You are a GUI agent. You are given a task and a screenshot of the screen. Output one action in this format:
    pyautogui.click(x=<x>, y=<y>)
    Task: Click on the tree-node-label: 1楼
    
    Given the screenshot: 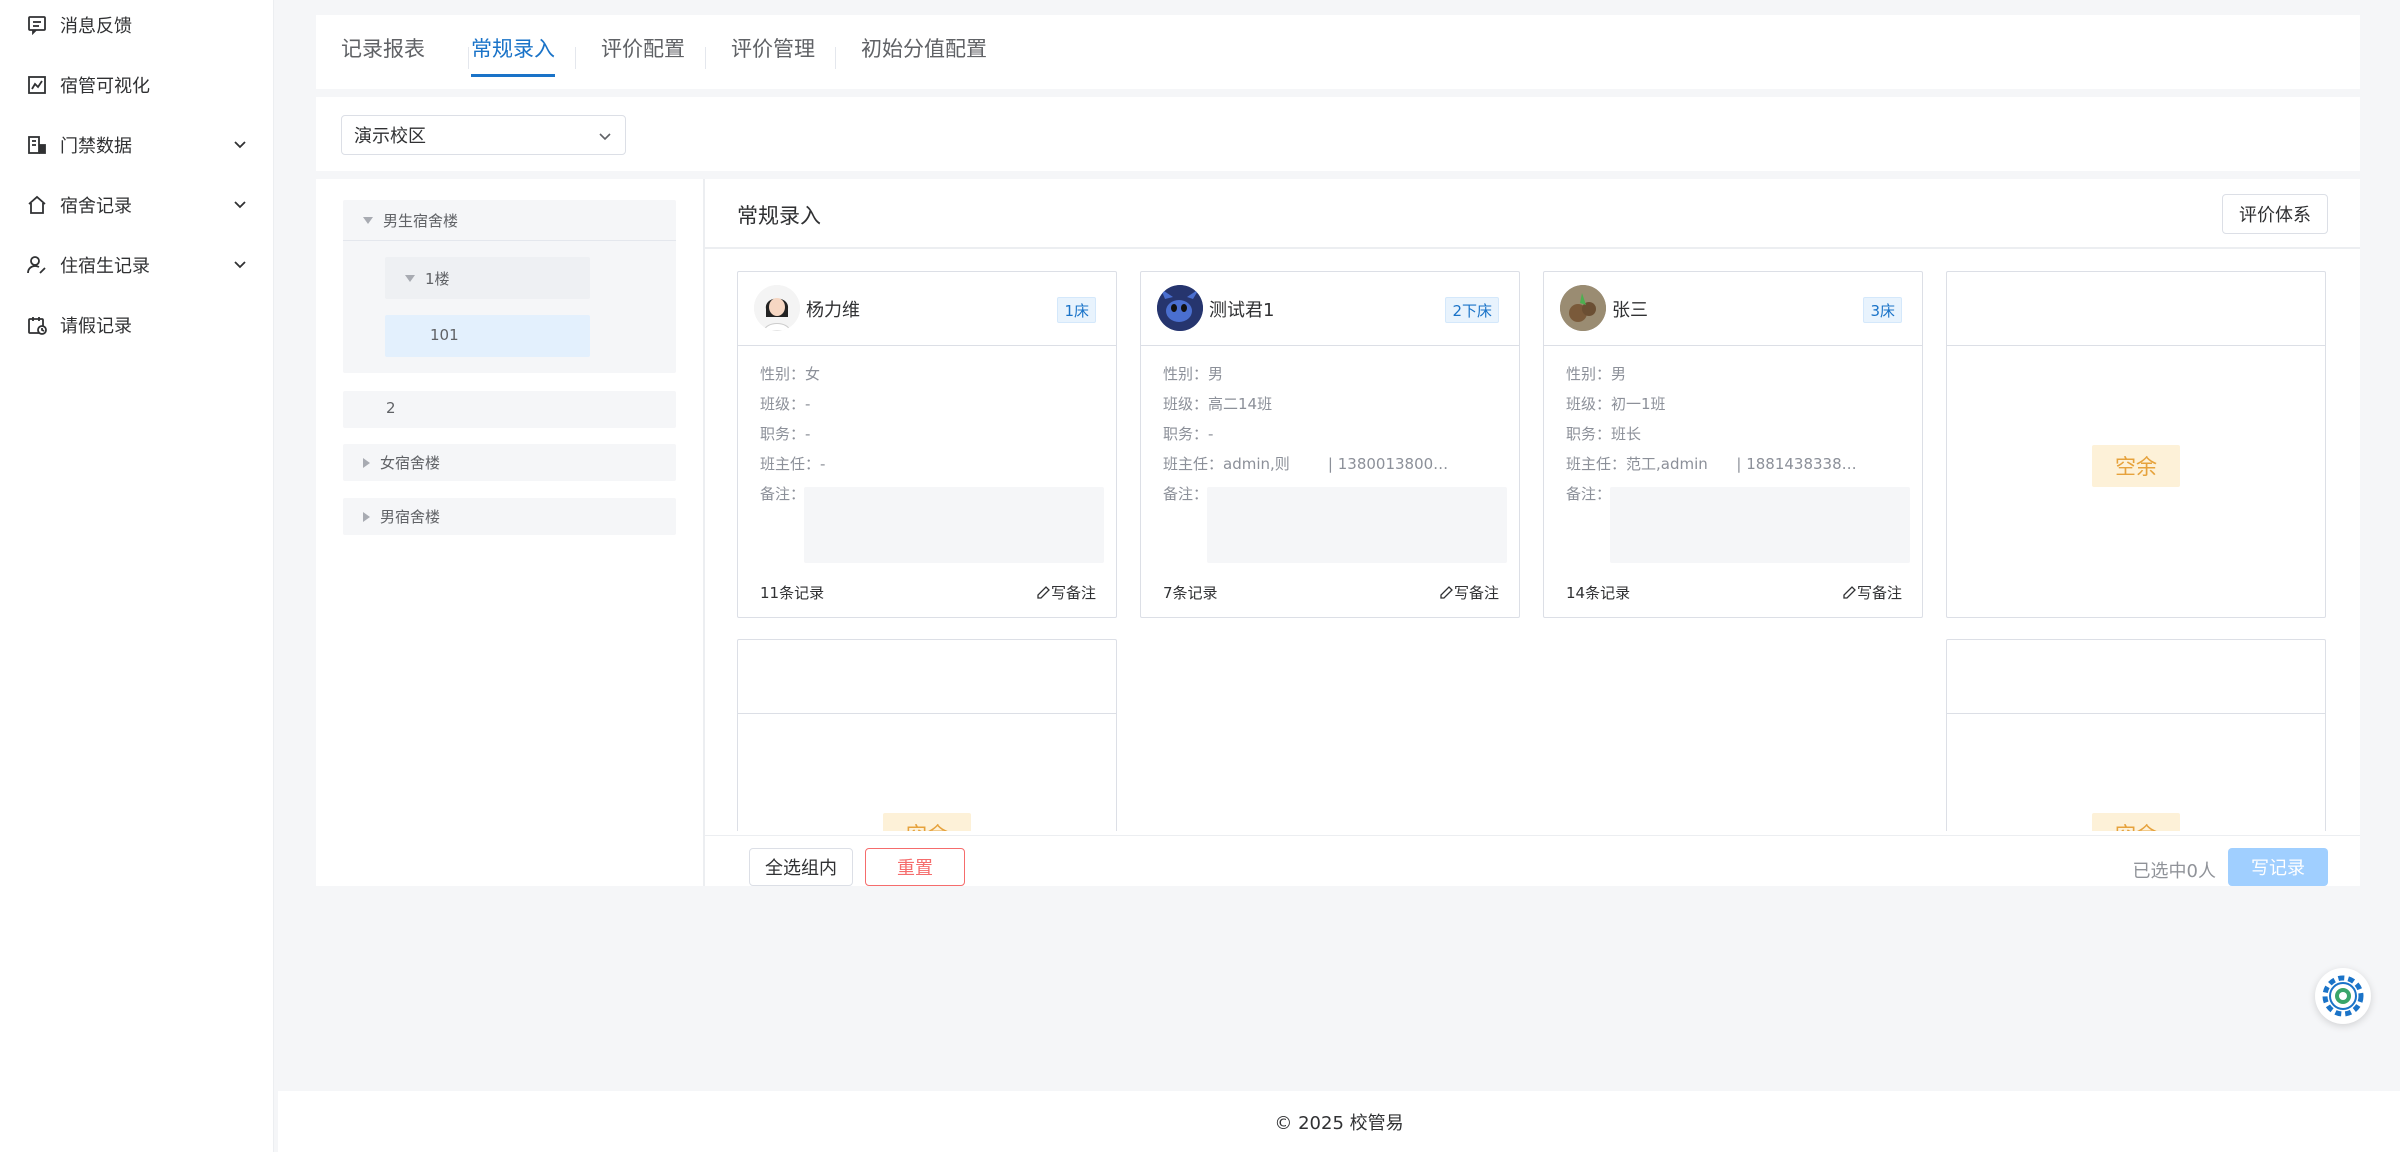 What is the action you would take?
    pyautogui.click(x=437, y=279)
    